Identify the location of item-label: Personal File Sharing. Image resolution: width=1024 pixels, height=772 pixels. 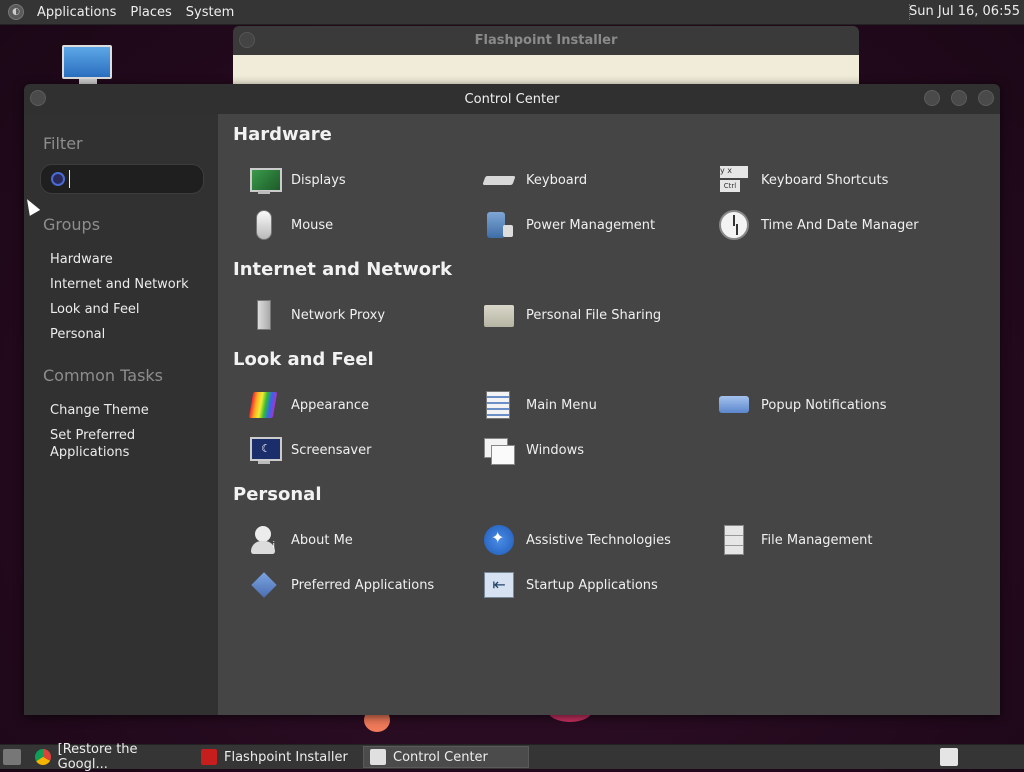
(594, 315).